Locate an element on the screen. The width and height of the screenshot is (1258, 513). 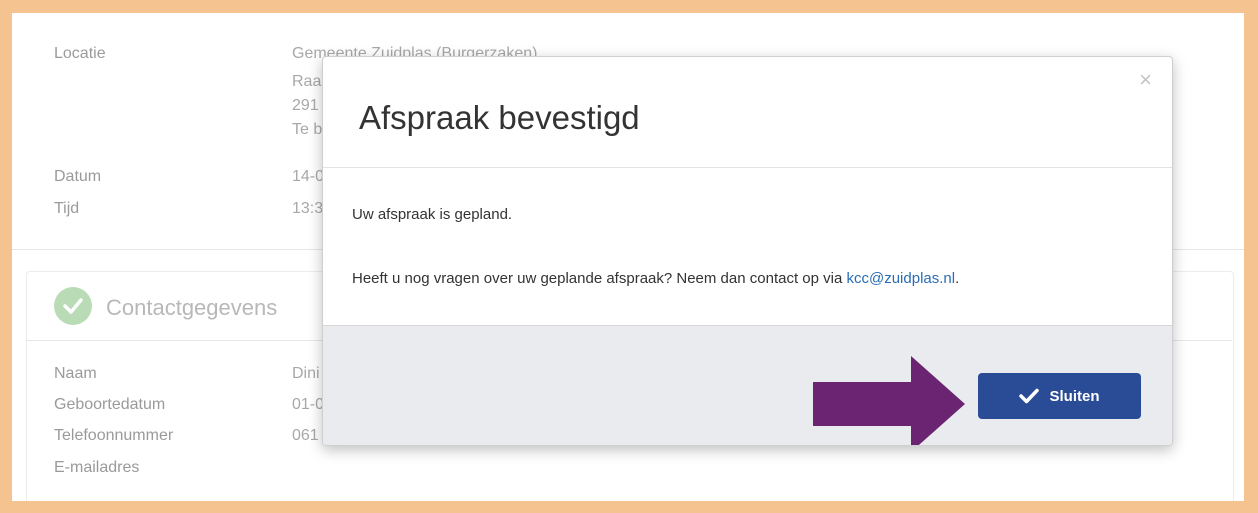
contact-message-suffix: . is located at coordinates (957, 278).